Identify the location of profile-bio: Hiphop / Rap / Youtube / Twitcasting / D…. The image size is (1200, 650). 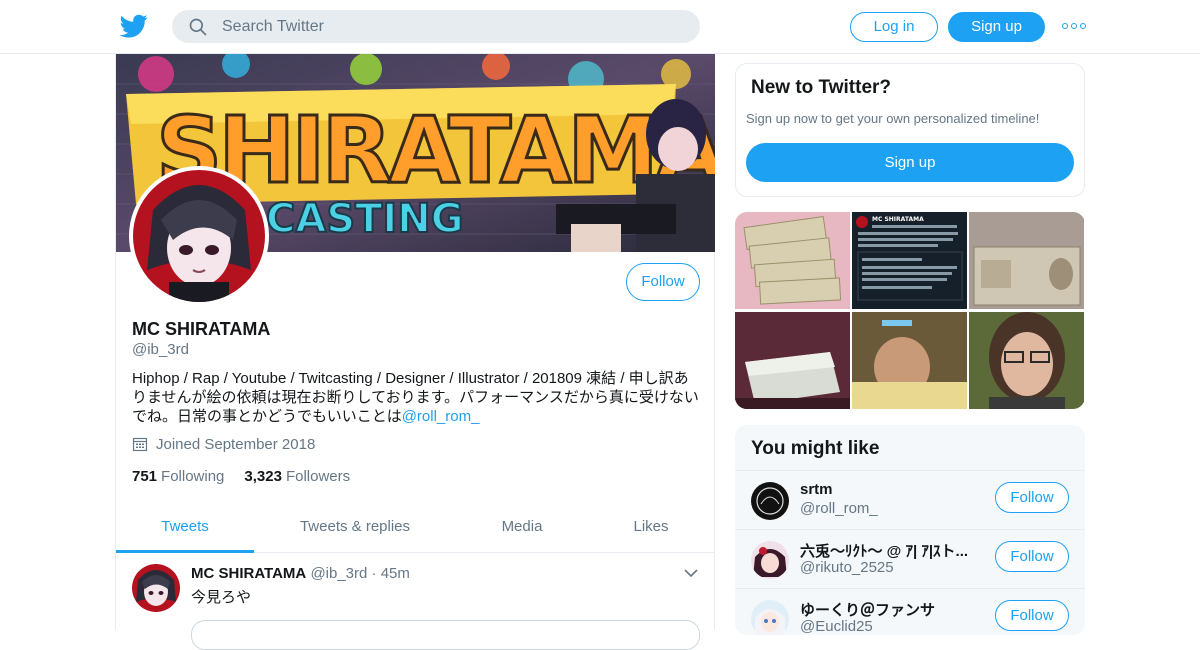
(417, 397).